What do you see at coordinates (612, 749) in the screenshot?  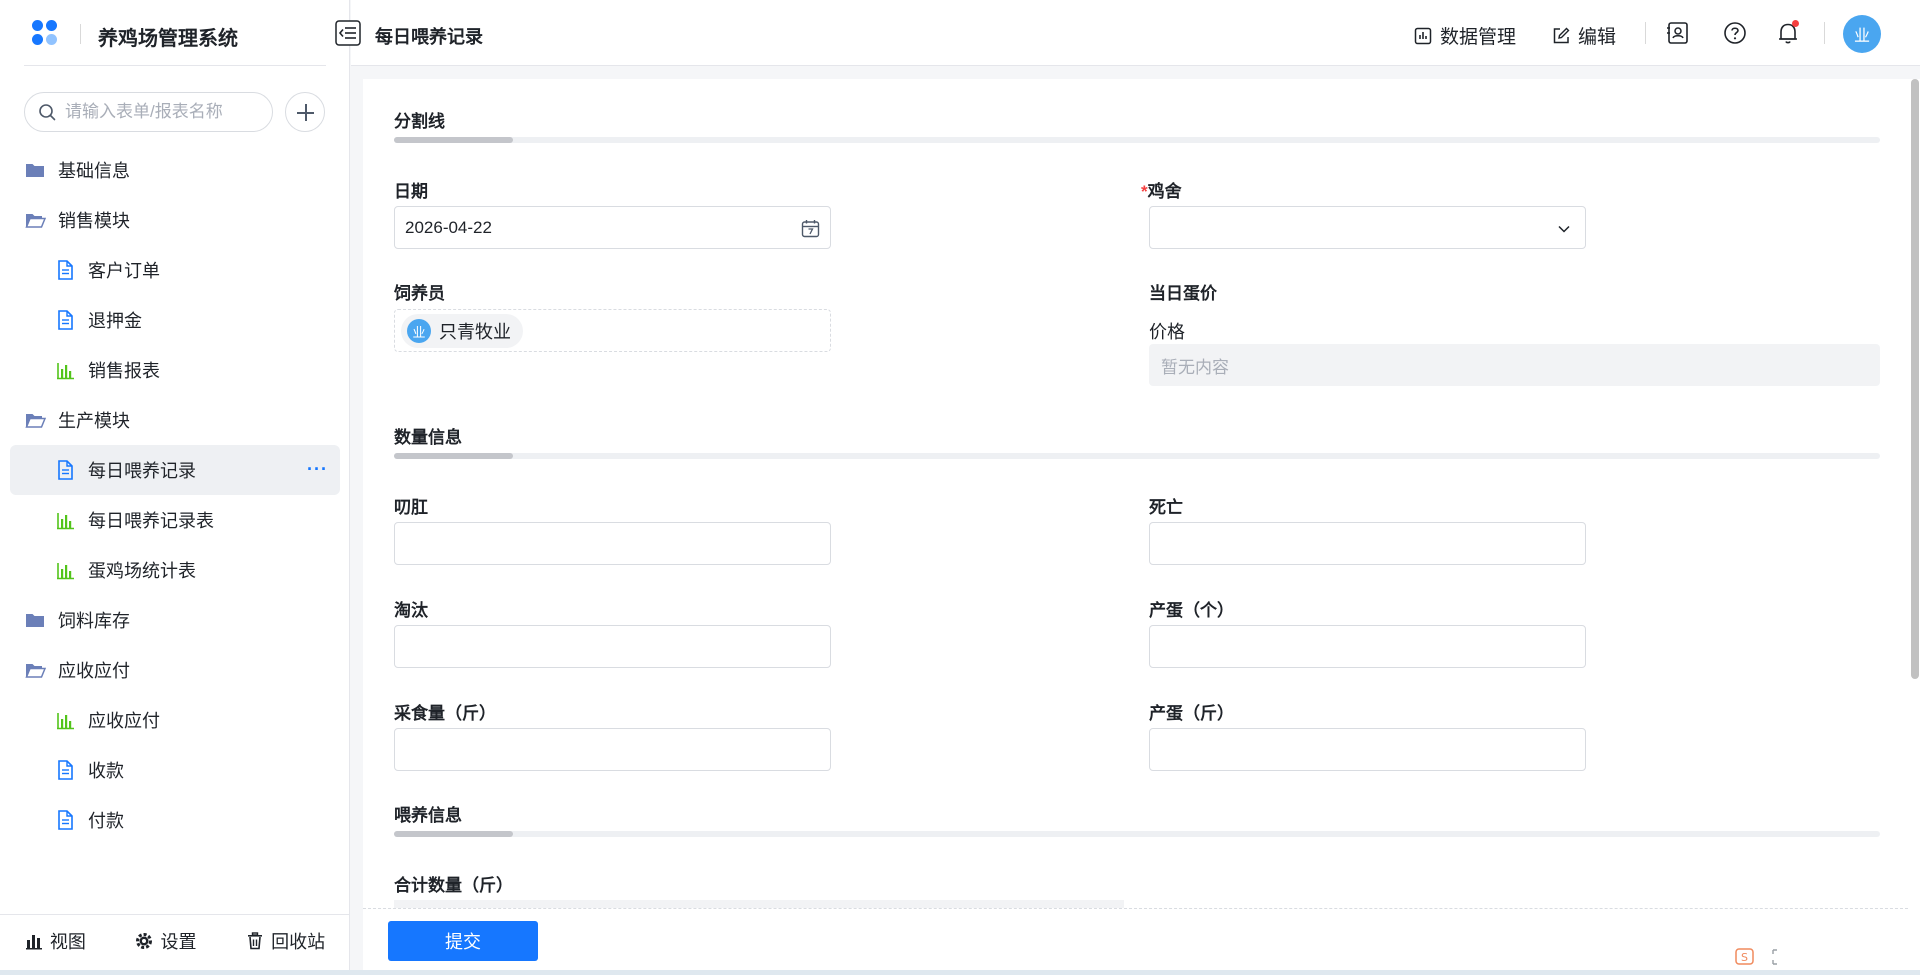 I see `feed-input` at bounding box center [612, 749].